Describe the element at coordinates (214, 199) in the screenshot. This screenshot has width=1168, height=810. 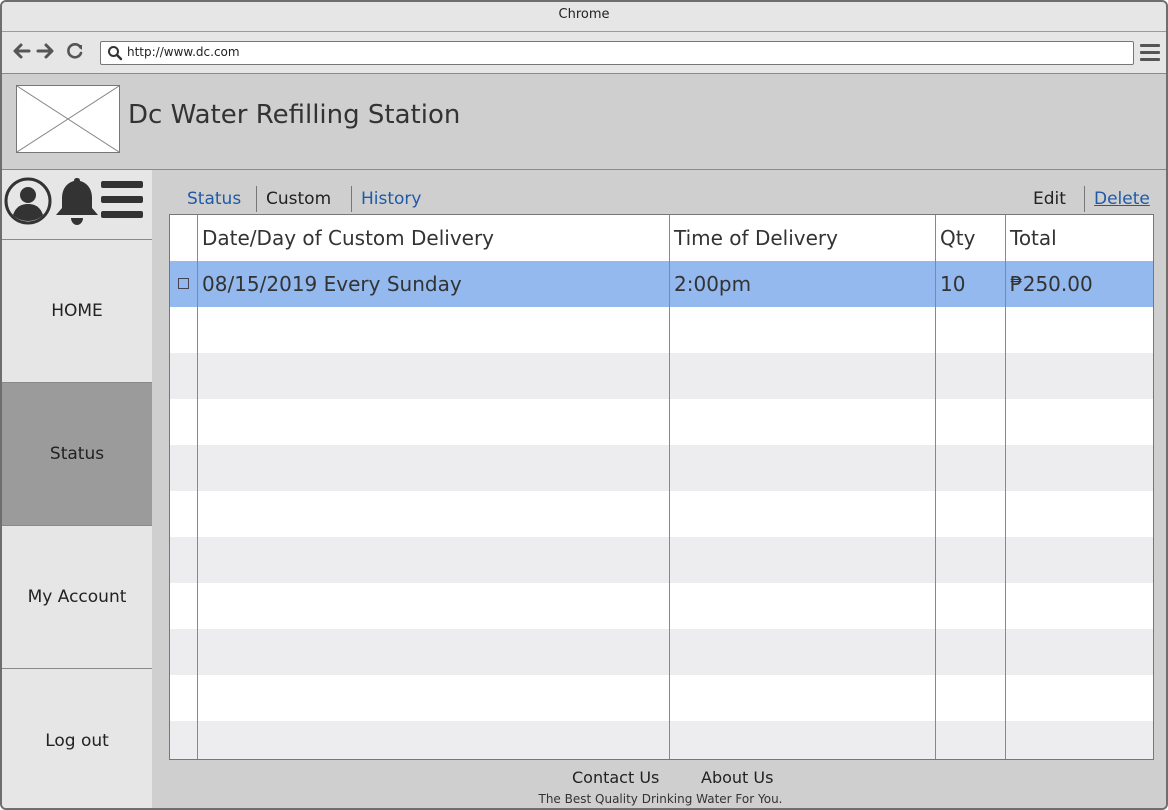
I see `tab-status: Status` at that location.